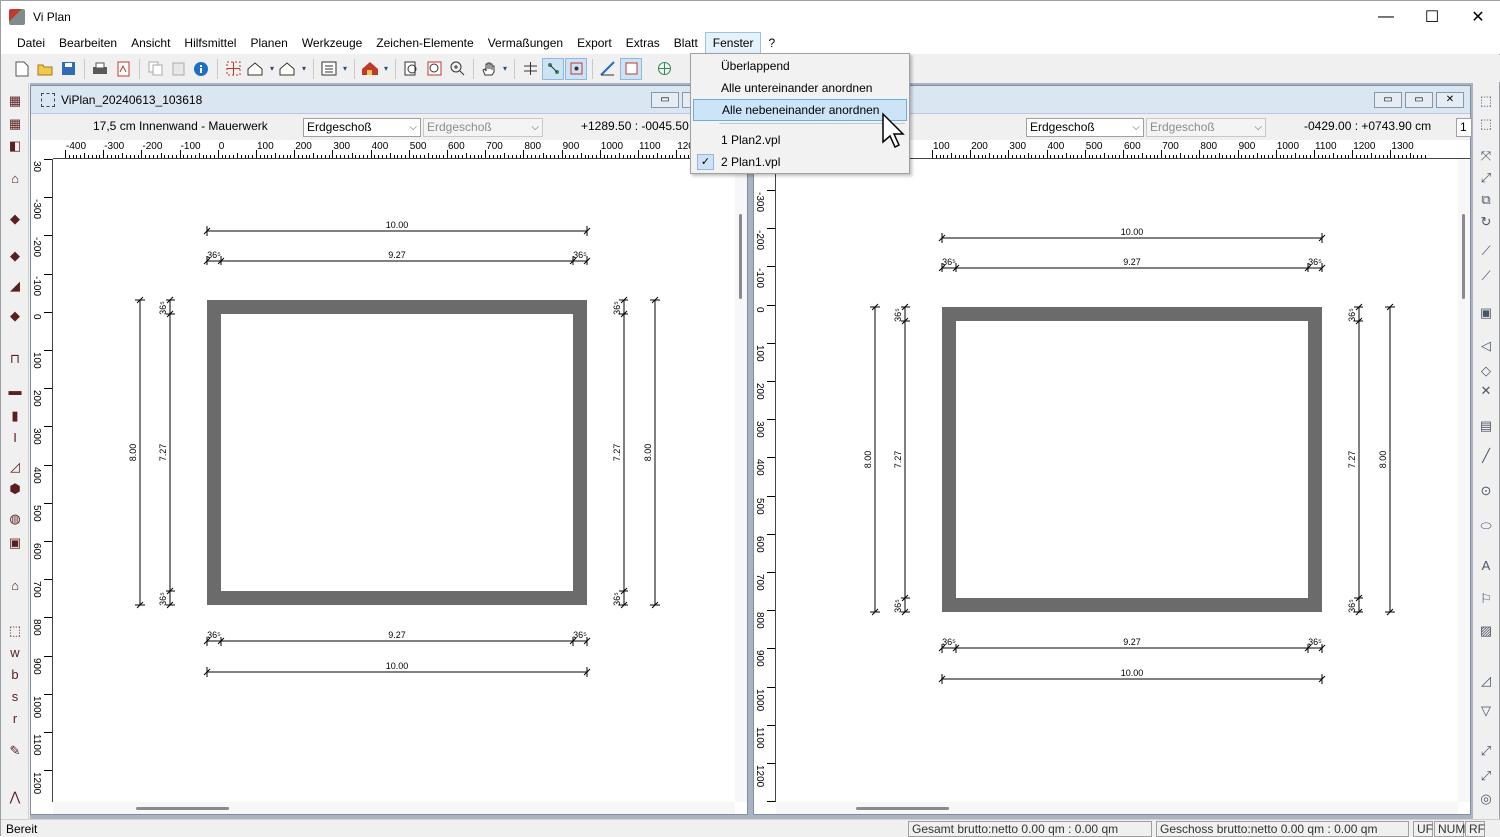 The image size is (1500, 837). Describe the element at coordinates (15, 101) in the screenshot. I see `wall-tool-icon: ▦` at that location.